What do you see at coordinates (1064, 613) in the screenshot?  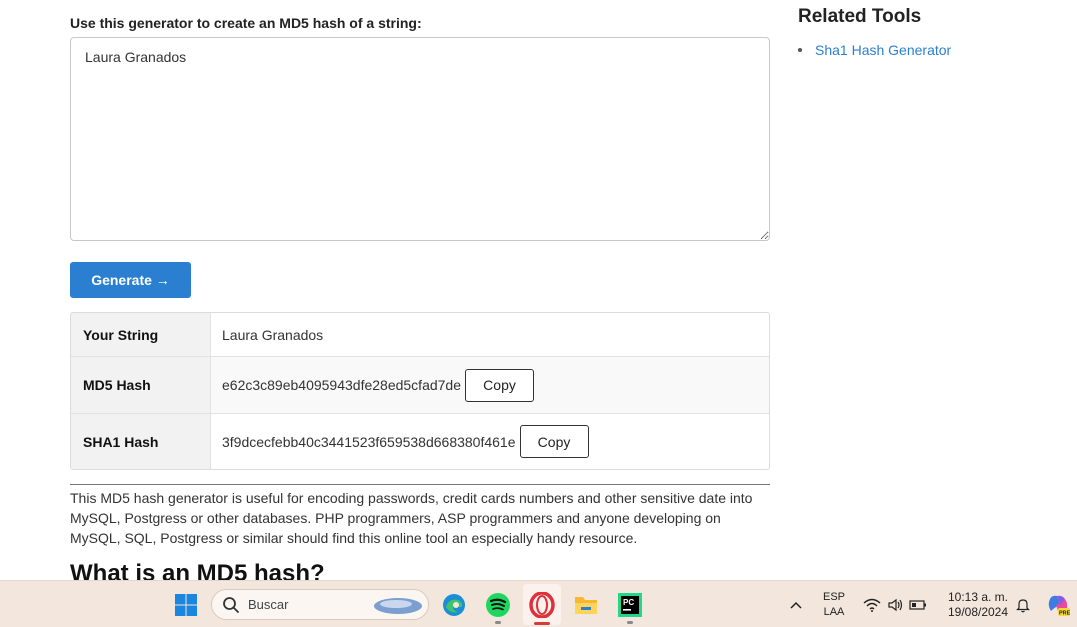 I see `svg-text: PRE` at bounding box center [1064, 613].